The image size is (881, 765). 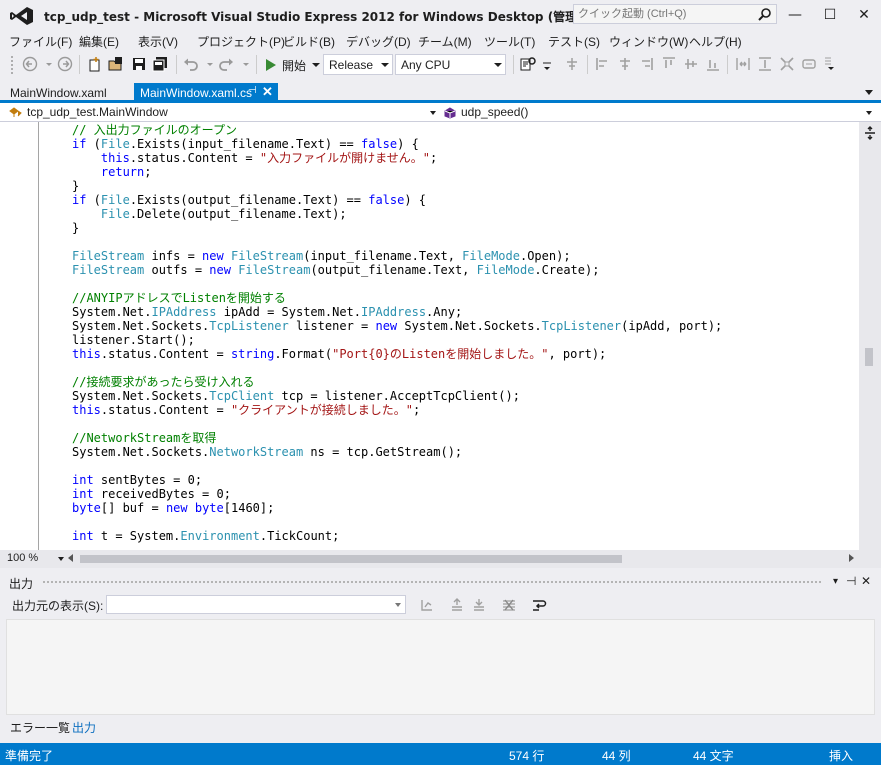 I want to click on clear-all-icon, so click(x=509, y=605).